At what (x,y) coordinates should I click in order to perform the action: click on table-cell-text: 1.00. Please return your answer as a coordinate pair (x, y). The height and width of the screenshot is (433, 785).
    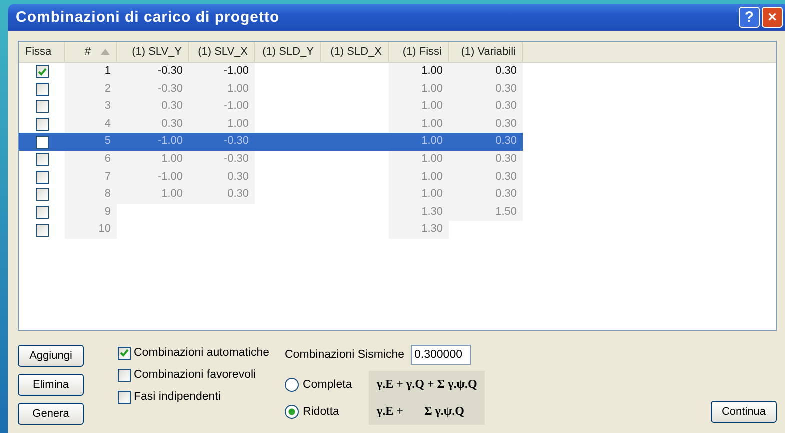
    Looking at the image, I should click on (432, 142).